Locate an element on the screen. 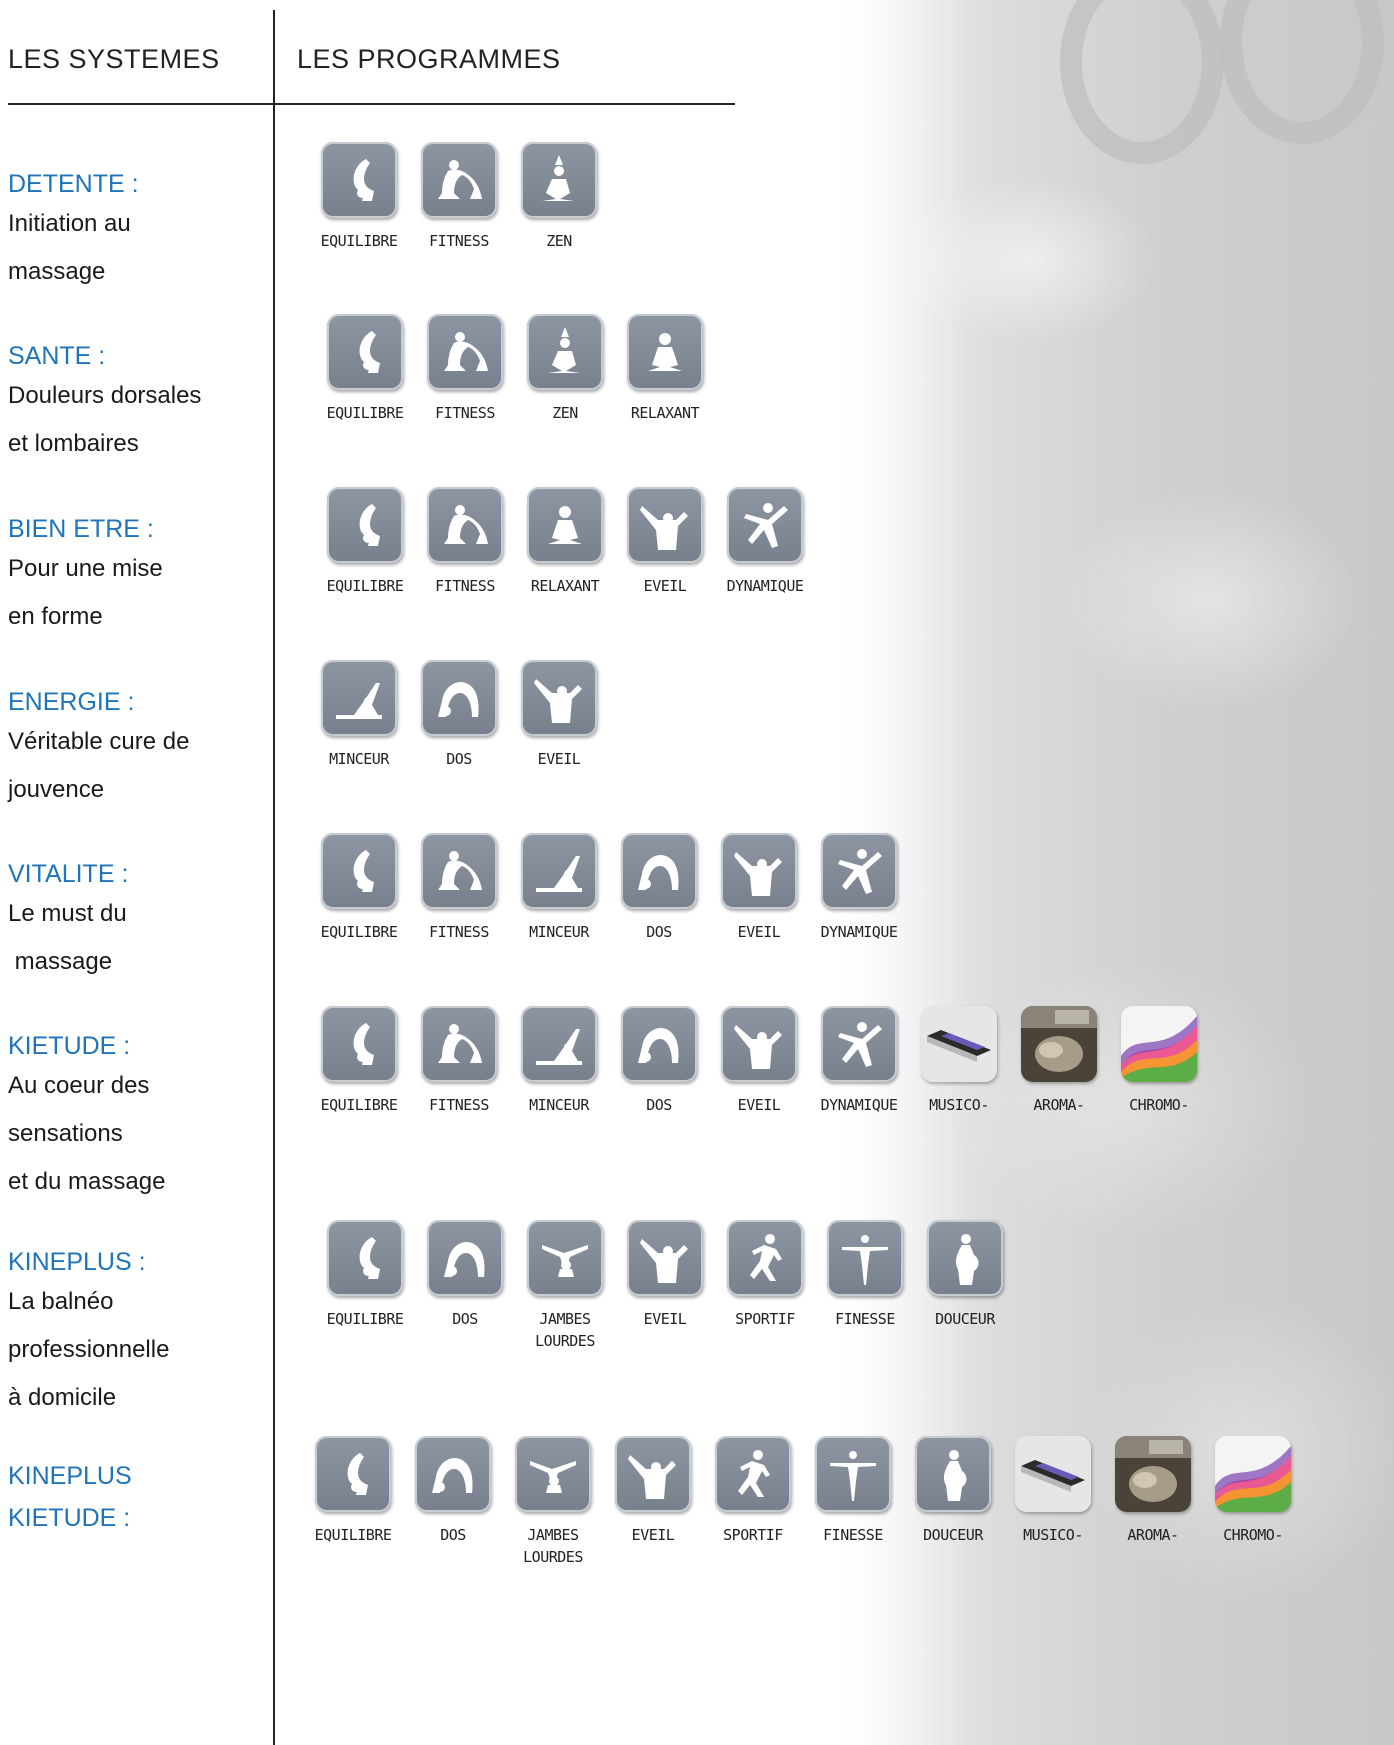 The width and height of the screenshot is (1394, 1745). system-entry: ENERGIE : Véritable cure de jouvence is located at coordinates (135, 750).